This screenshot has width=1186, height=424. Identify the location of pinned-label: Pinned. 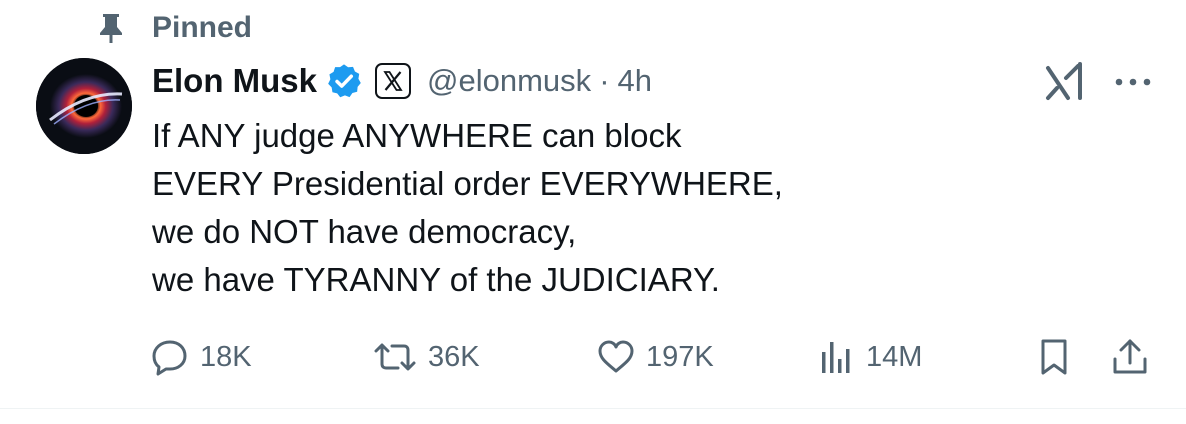
(202, 27).